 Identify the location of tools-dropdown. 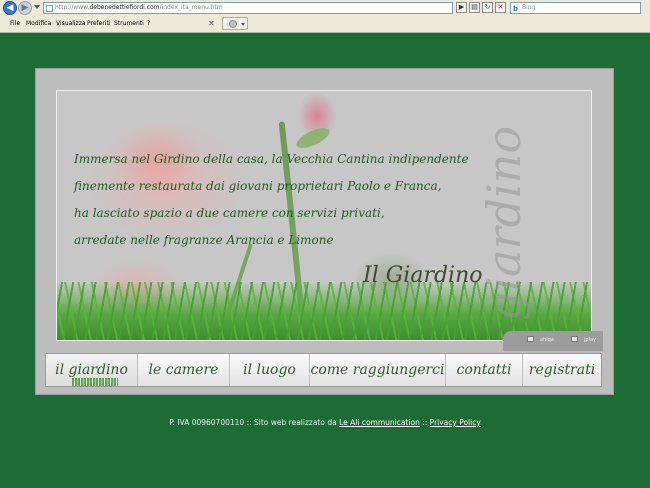
(235, 23).